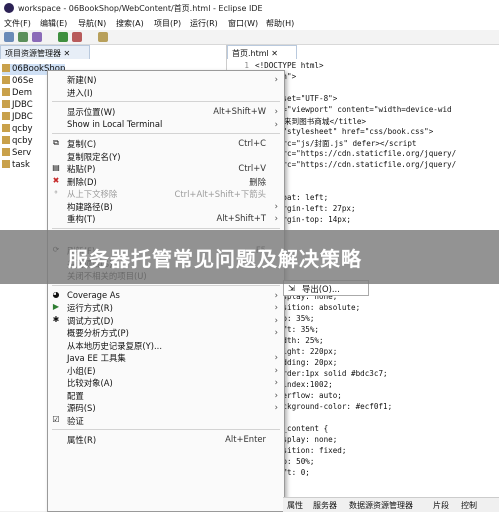 Image resolution: width=499 pixels, height=512 pixels. I want to click on context-menu-item: 比较对象(A) ›, so click(166, 382).